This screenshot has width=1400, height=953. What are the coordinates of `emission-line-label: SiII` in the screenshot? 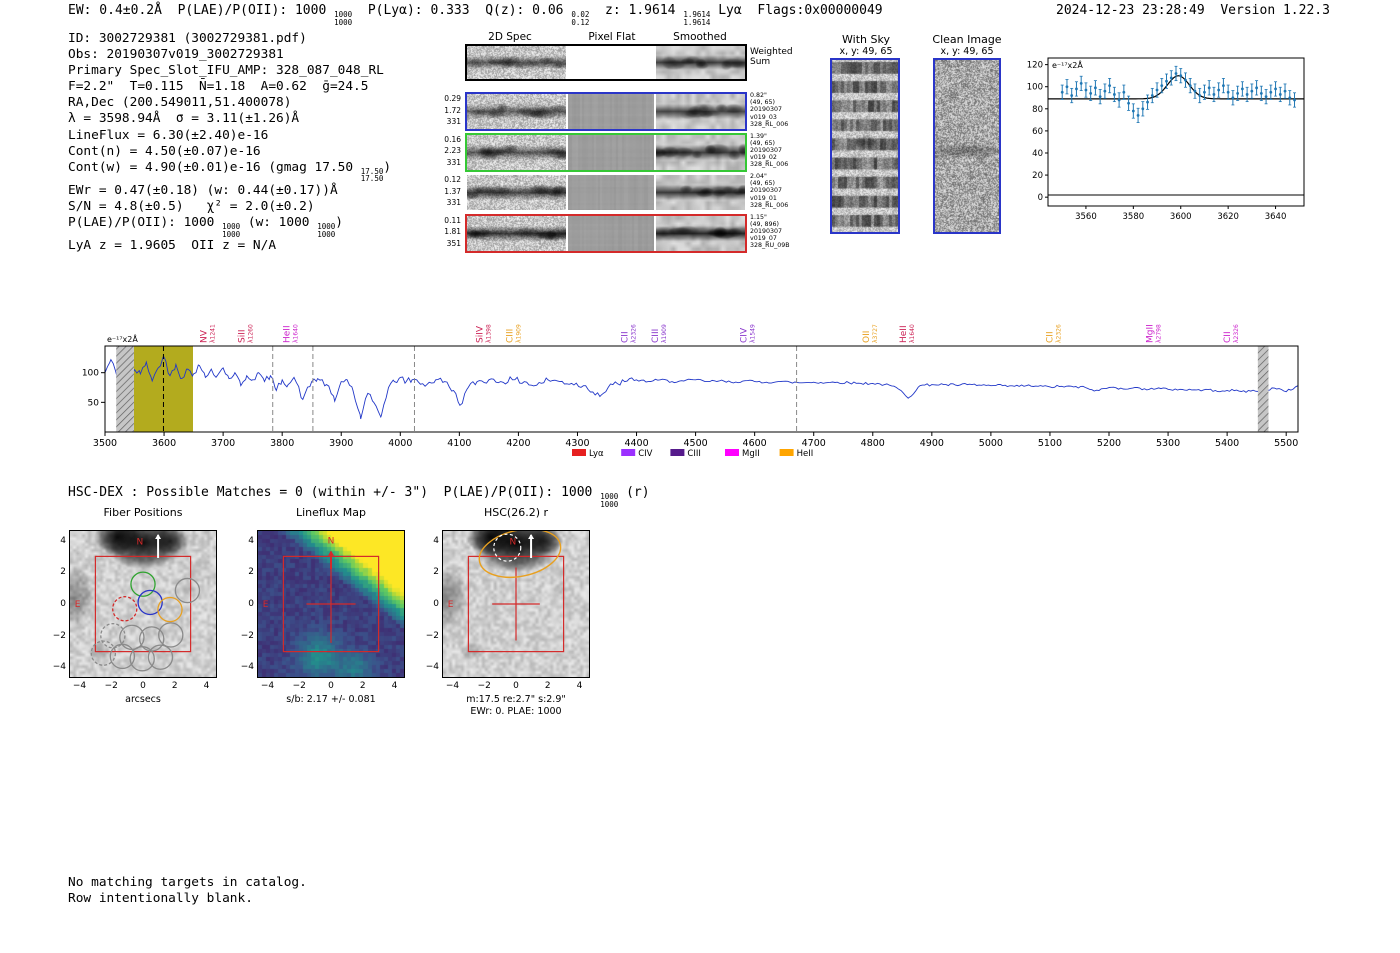 It's located at (242, 336).